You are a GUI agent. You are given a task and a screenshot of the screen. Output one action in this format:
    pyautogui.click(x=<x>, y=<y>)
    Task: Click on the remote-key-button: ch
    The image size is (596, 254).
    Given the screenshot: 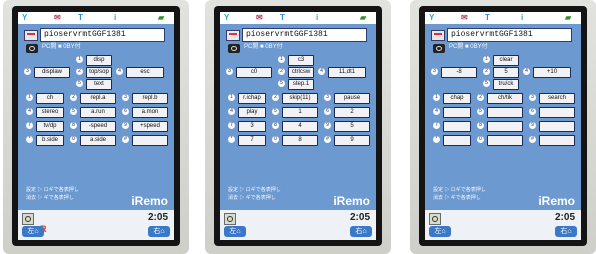 What is the action you would take?
    pyautogui.click(x=50, y=98)
    